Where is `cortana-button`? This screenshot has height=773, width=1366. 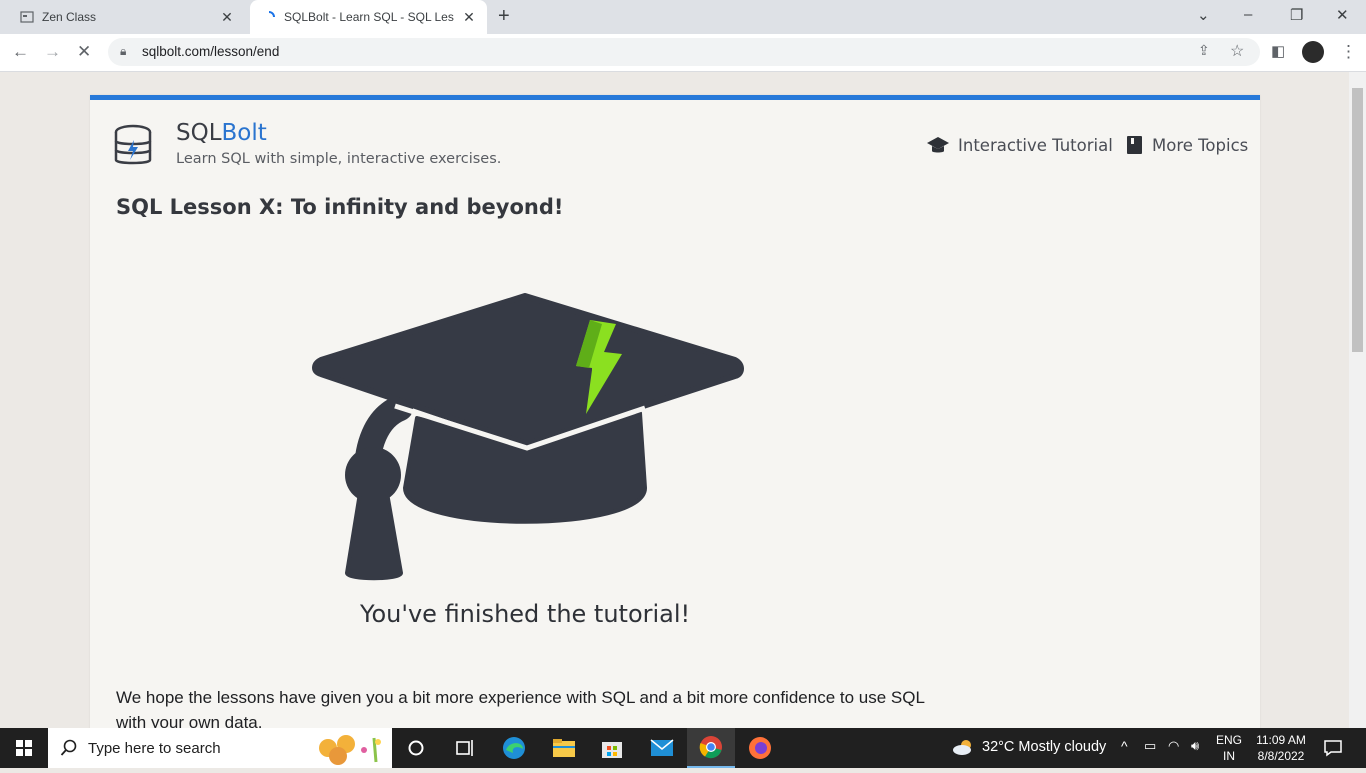
cortana-button is located at coordinates (416, 748).